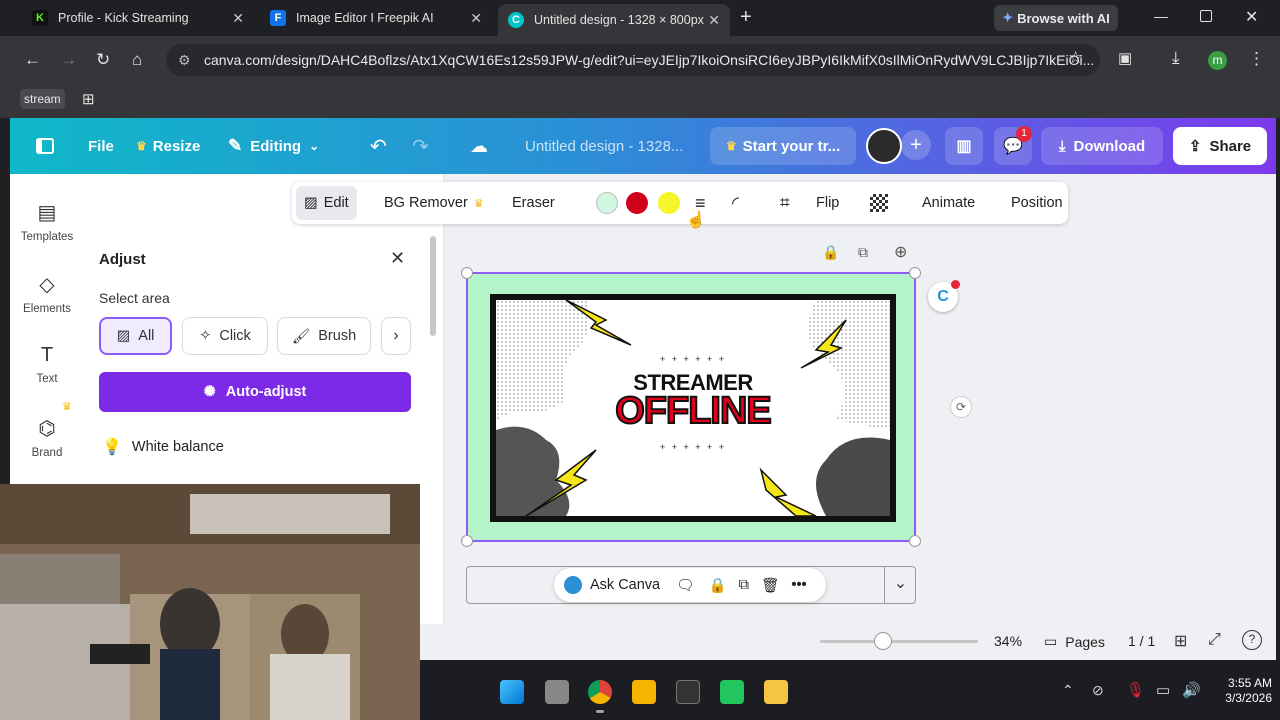  I want to click on undo-icon: ↶, so click(378, 146).